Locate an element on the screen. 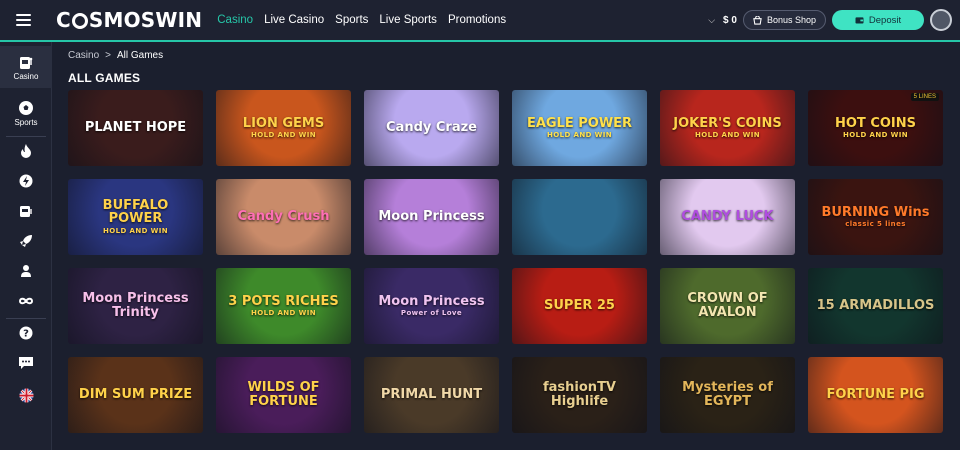  sidebar-item-casino: Casino is located at coordinates (26, 67).